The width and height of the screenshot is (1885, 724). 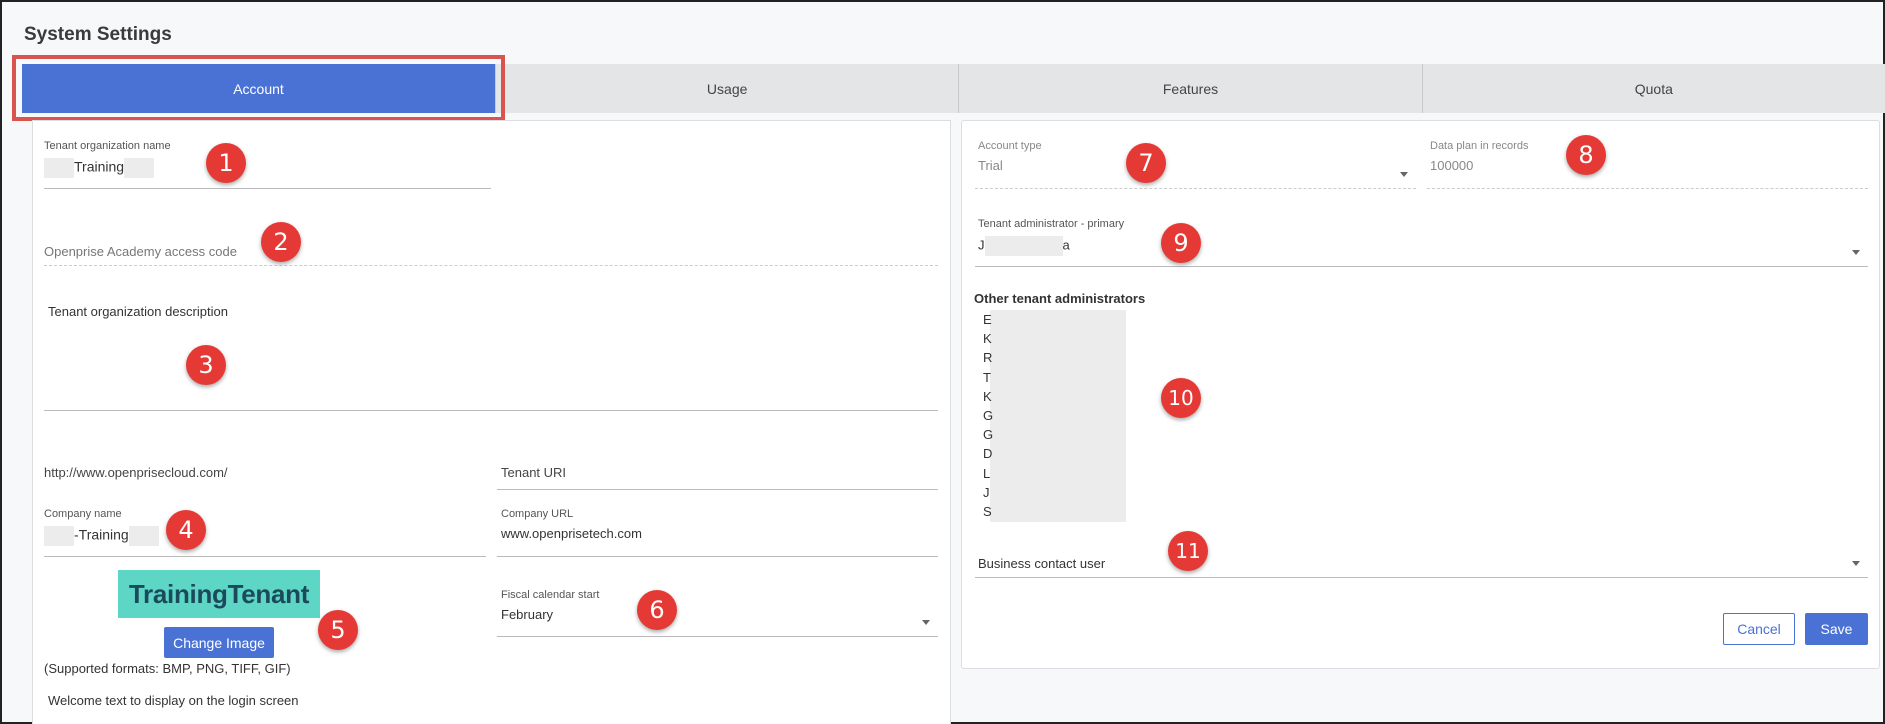 I want to click on tab-quota: Quota, so click(x=1654, y=88).